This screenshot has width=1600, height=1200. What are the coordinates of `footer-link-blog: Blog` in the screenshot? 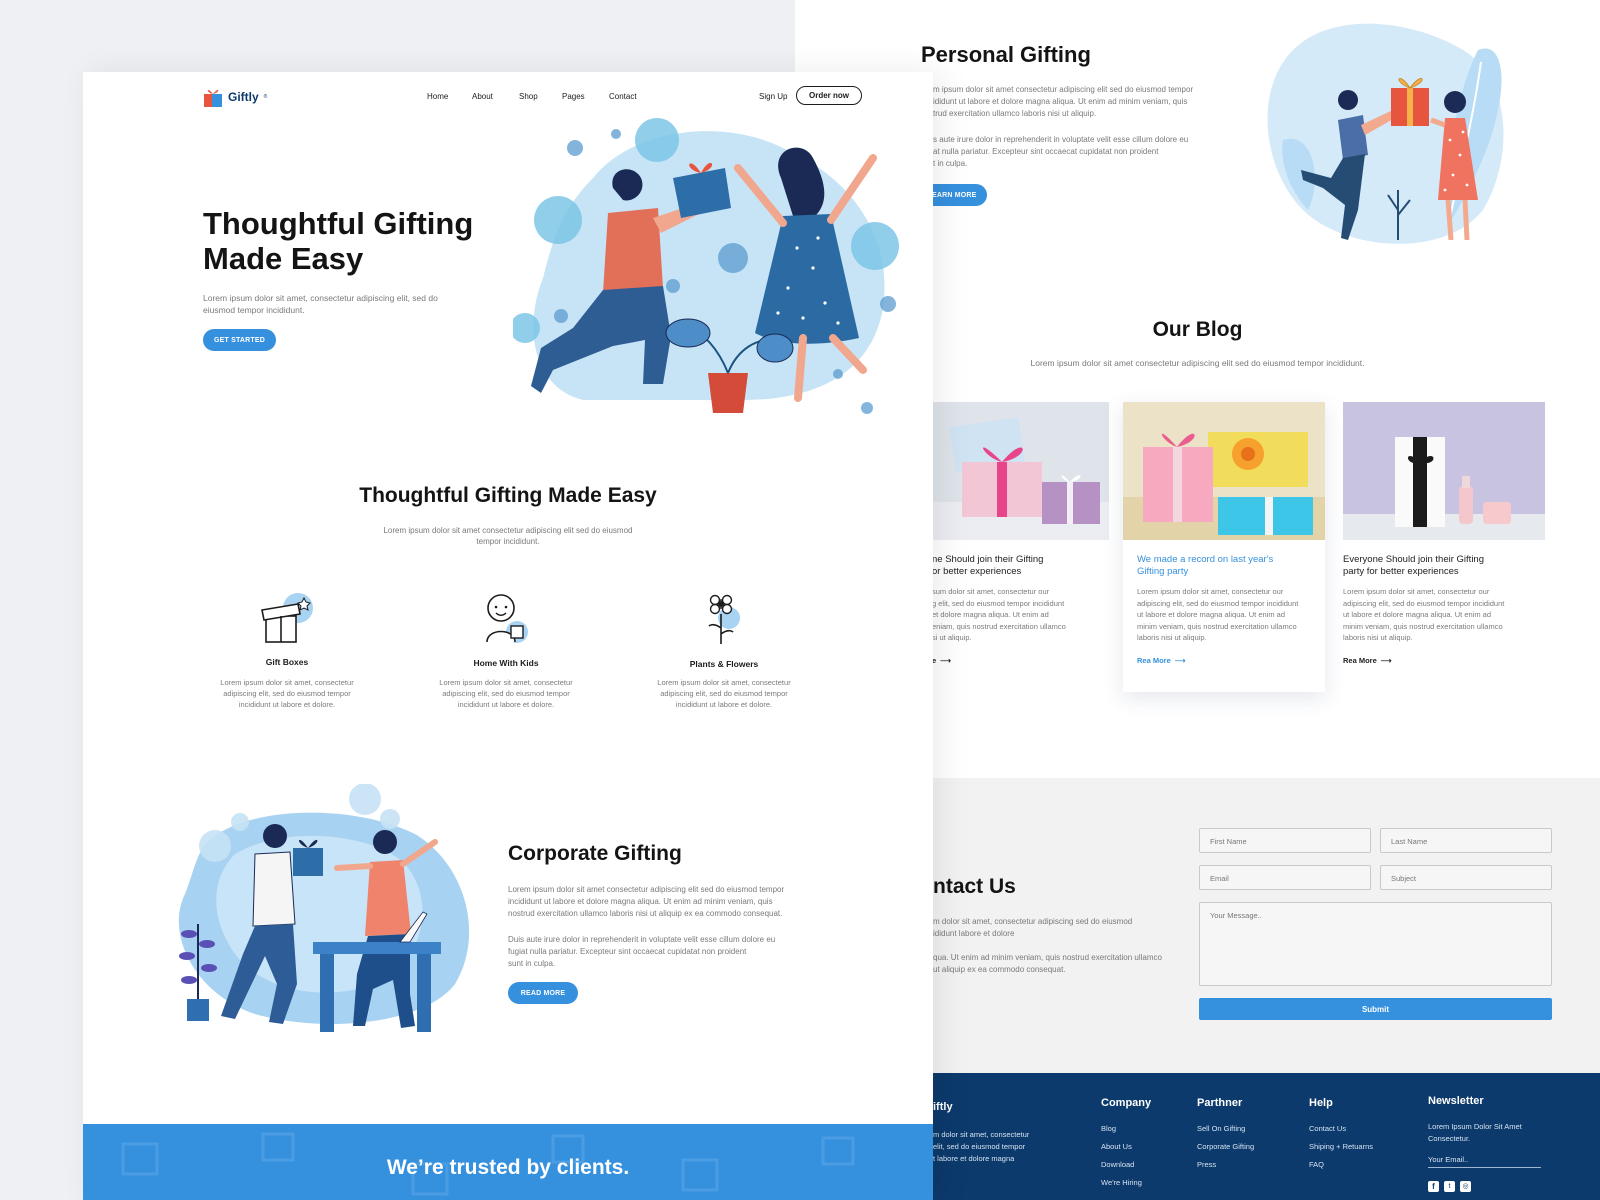 It's located at (1108, 1128).